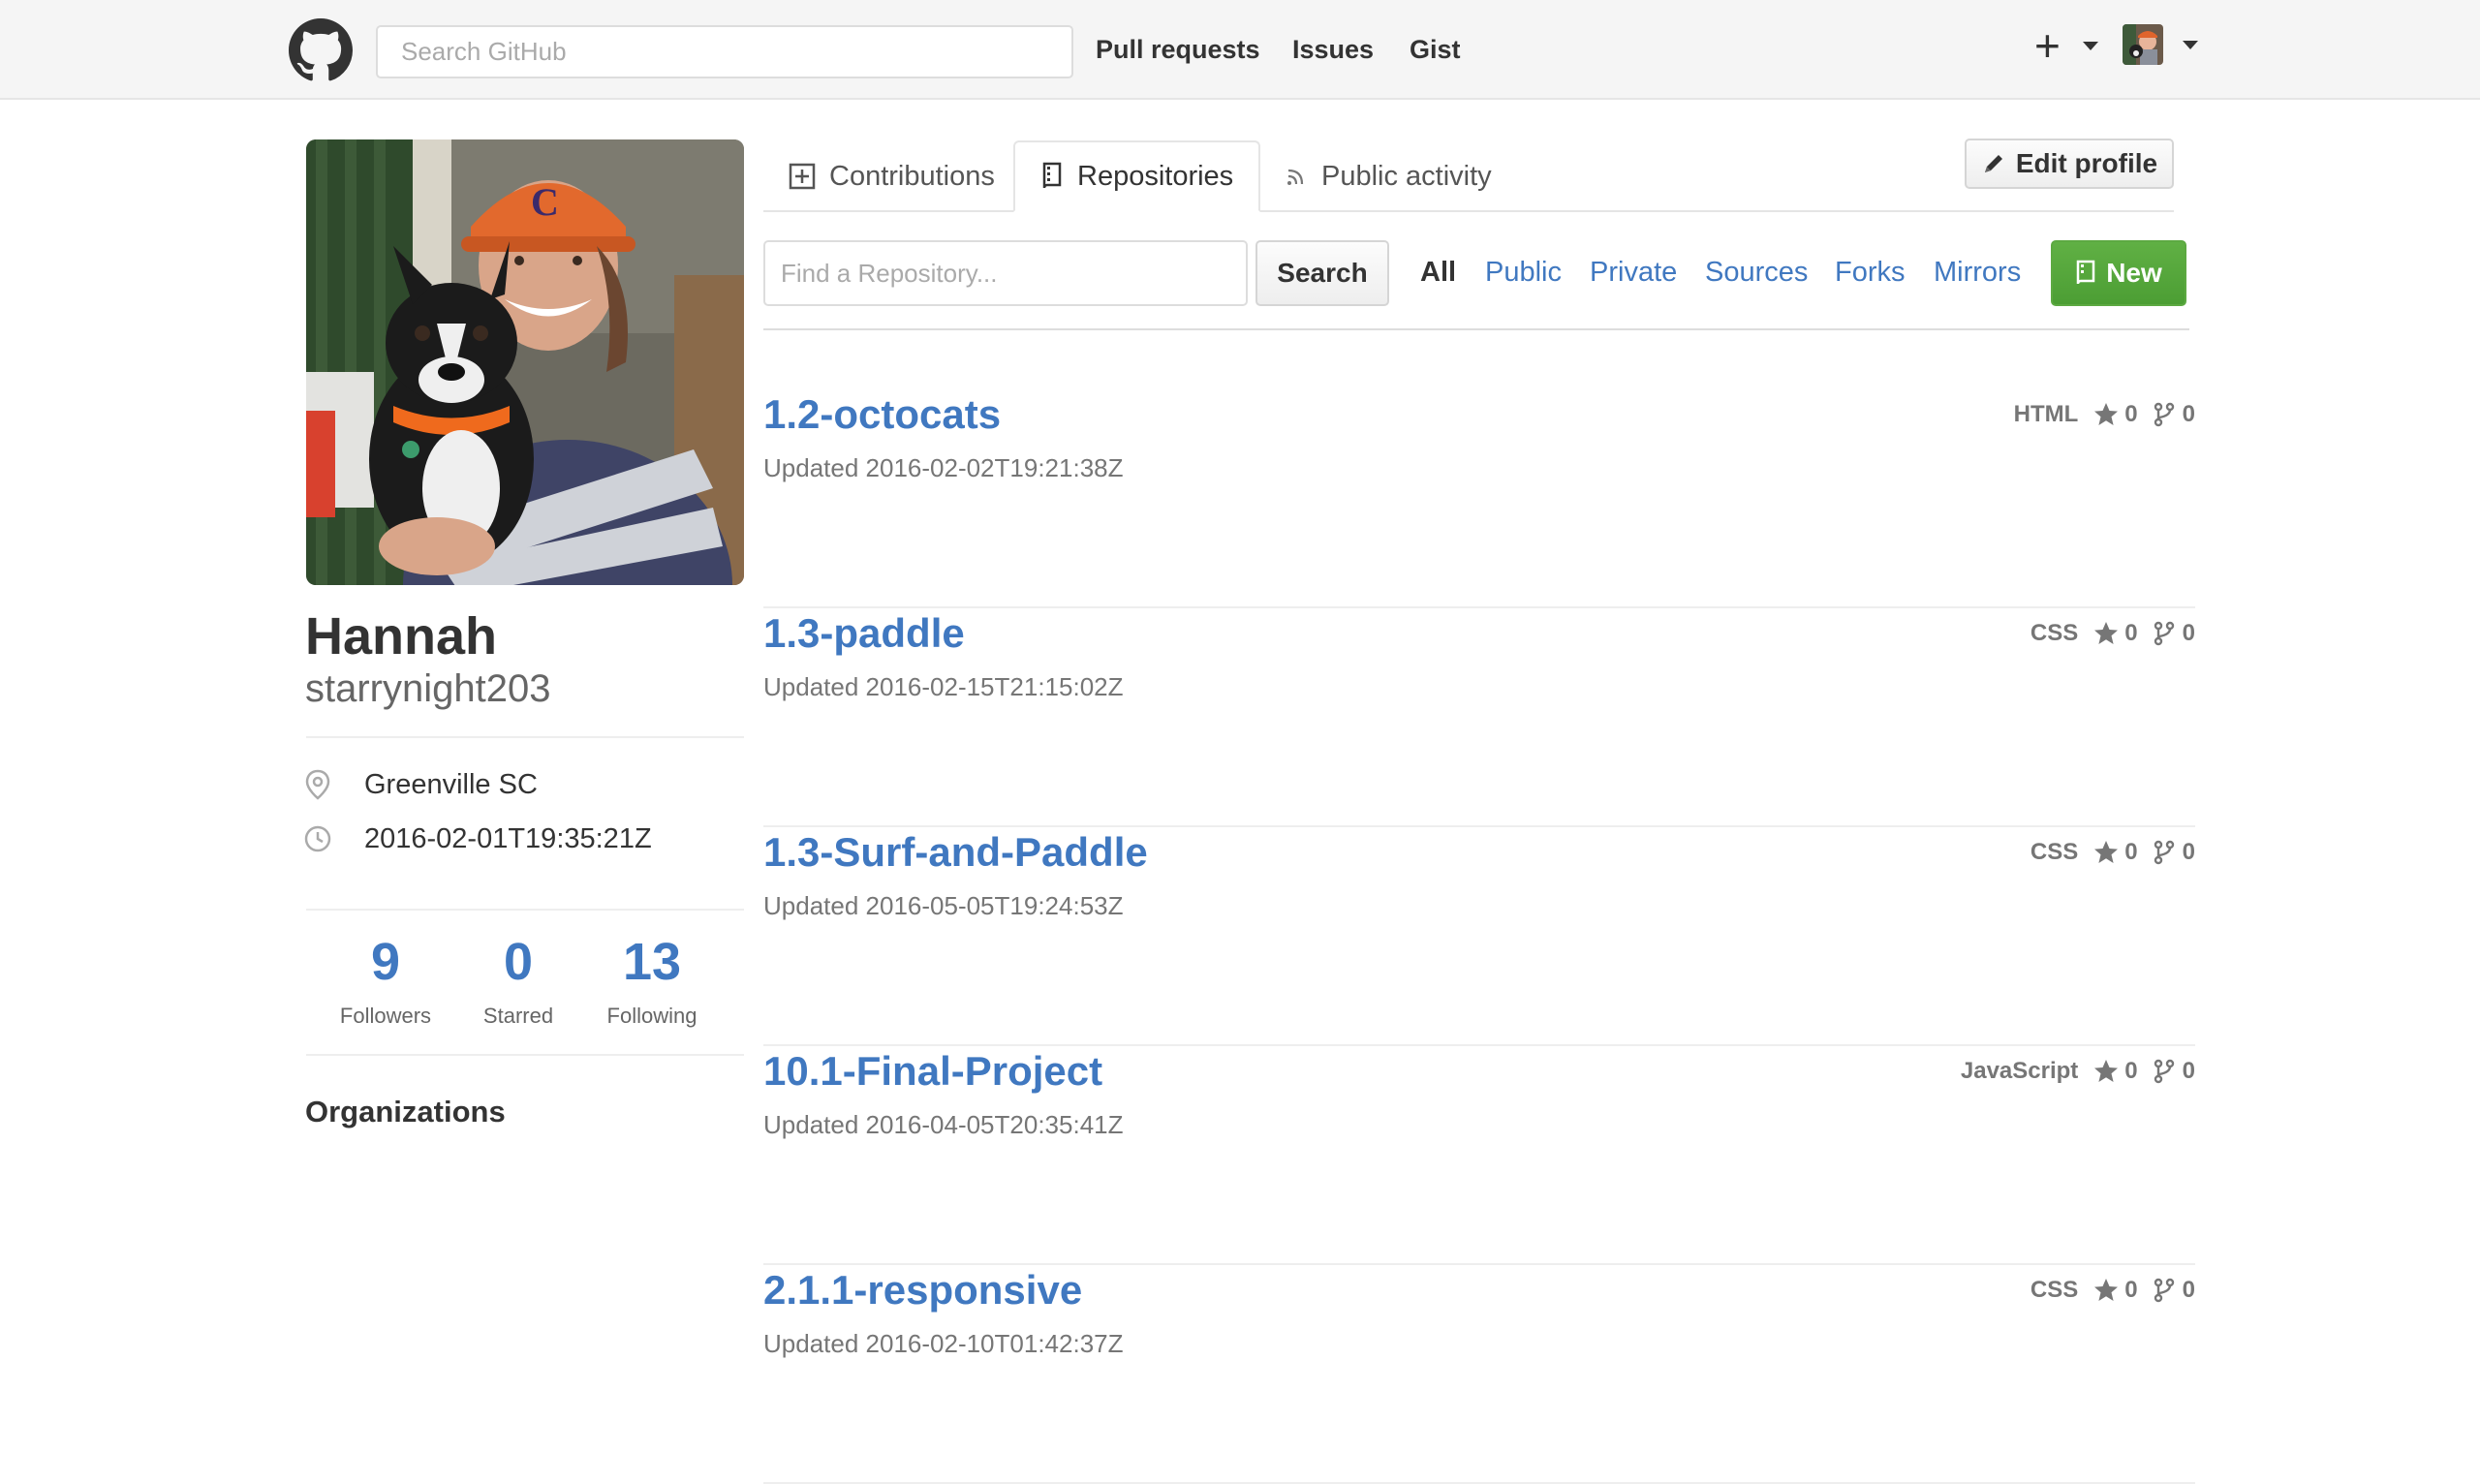  Describe the element at coordinates (2090, 46) in the screenshot. I see `create-menu-caret-icon` at that location.